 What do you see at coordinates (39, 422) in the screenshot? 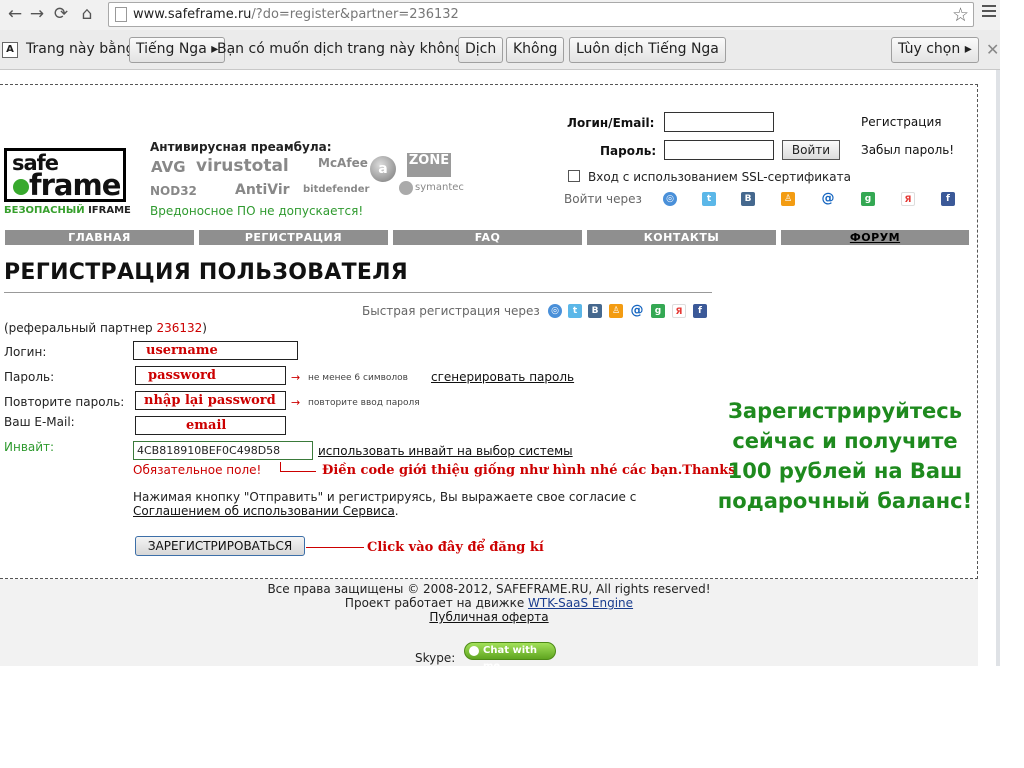
I see `email-label: Ваш E-Mail:` at bounding box center [39, 422].